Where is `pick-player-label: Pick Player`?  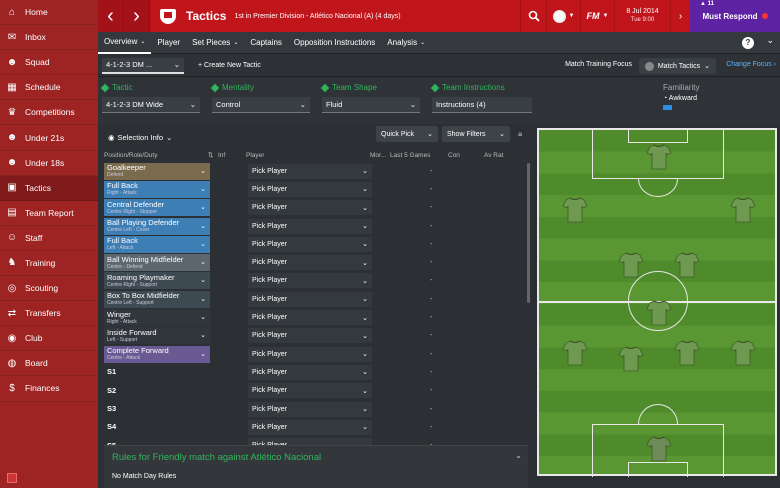 pick-player-label: Pick Player is located at coordinates (270, 263).